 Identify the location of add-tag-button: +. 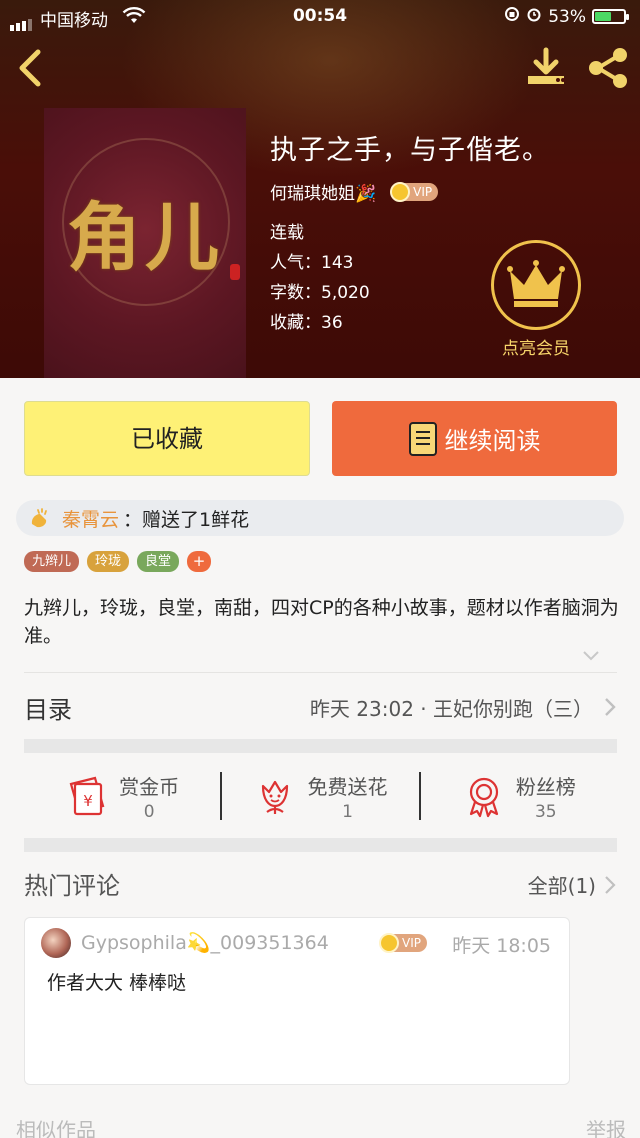
(199, 561).